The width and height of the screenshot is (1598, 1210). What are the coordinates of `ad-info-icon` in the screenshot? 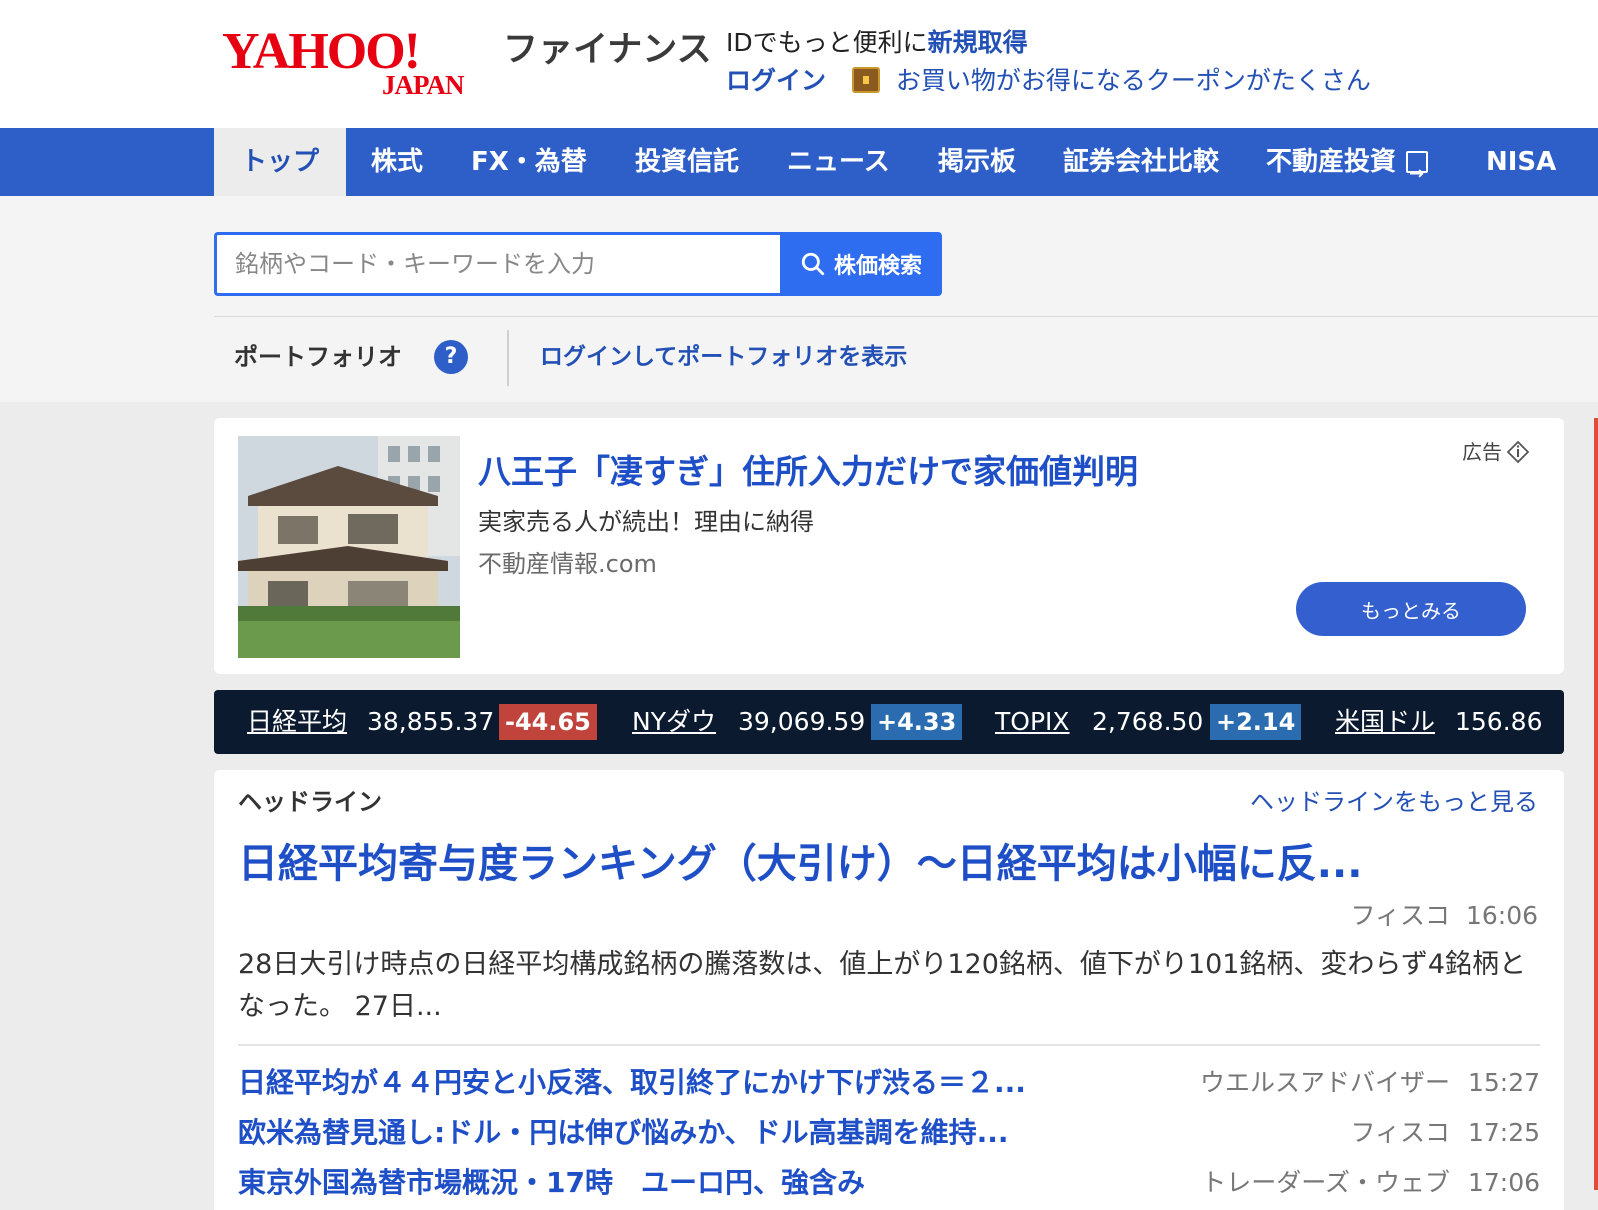 It's located at (1518, 452).